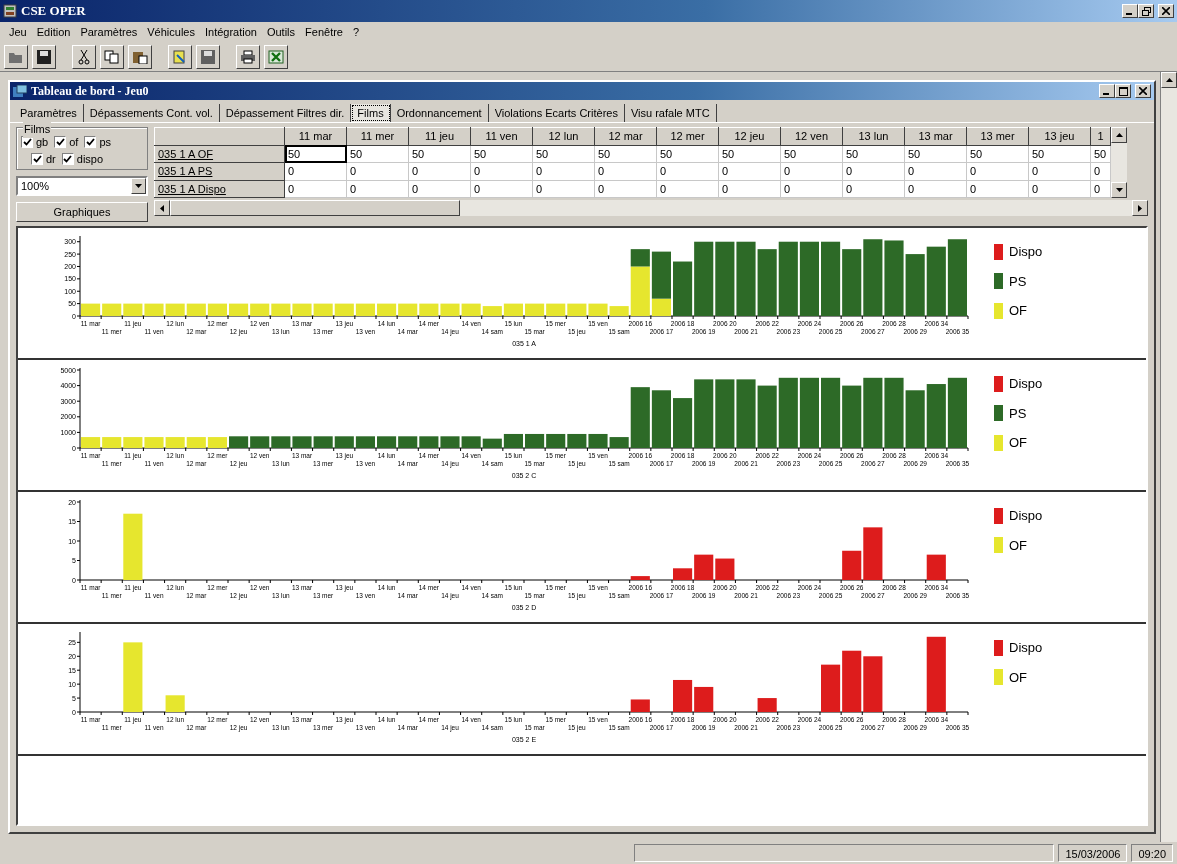 This screenshot has width=1177, height=864. Describe the element at coordinates (315, 136) in the screenshot. I see `column-header: 11 mar` at that location.